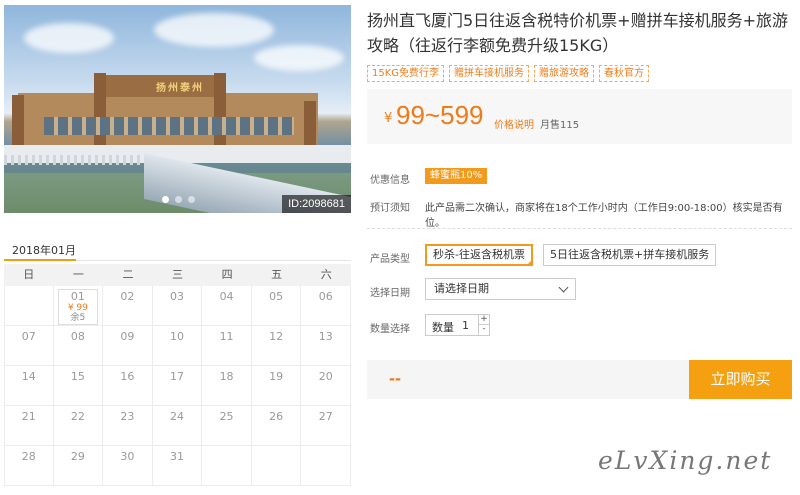 This screenshot has width=800, height=495. What do you see at coordinates (127, 376) in the screenshot?
I see `calendar-day-number: 16` at bounding box center [127, 376].